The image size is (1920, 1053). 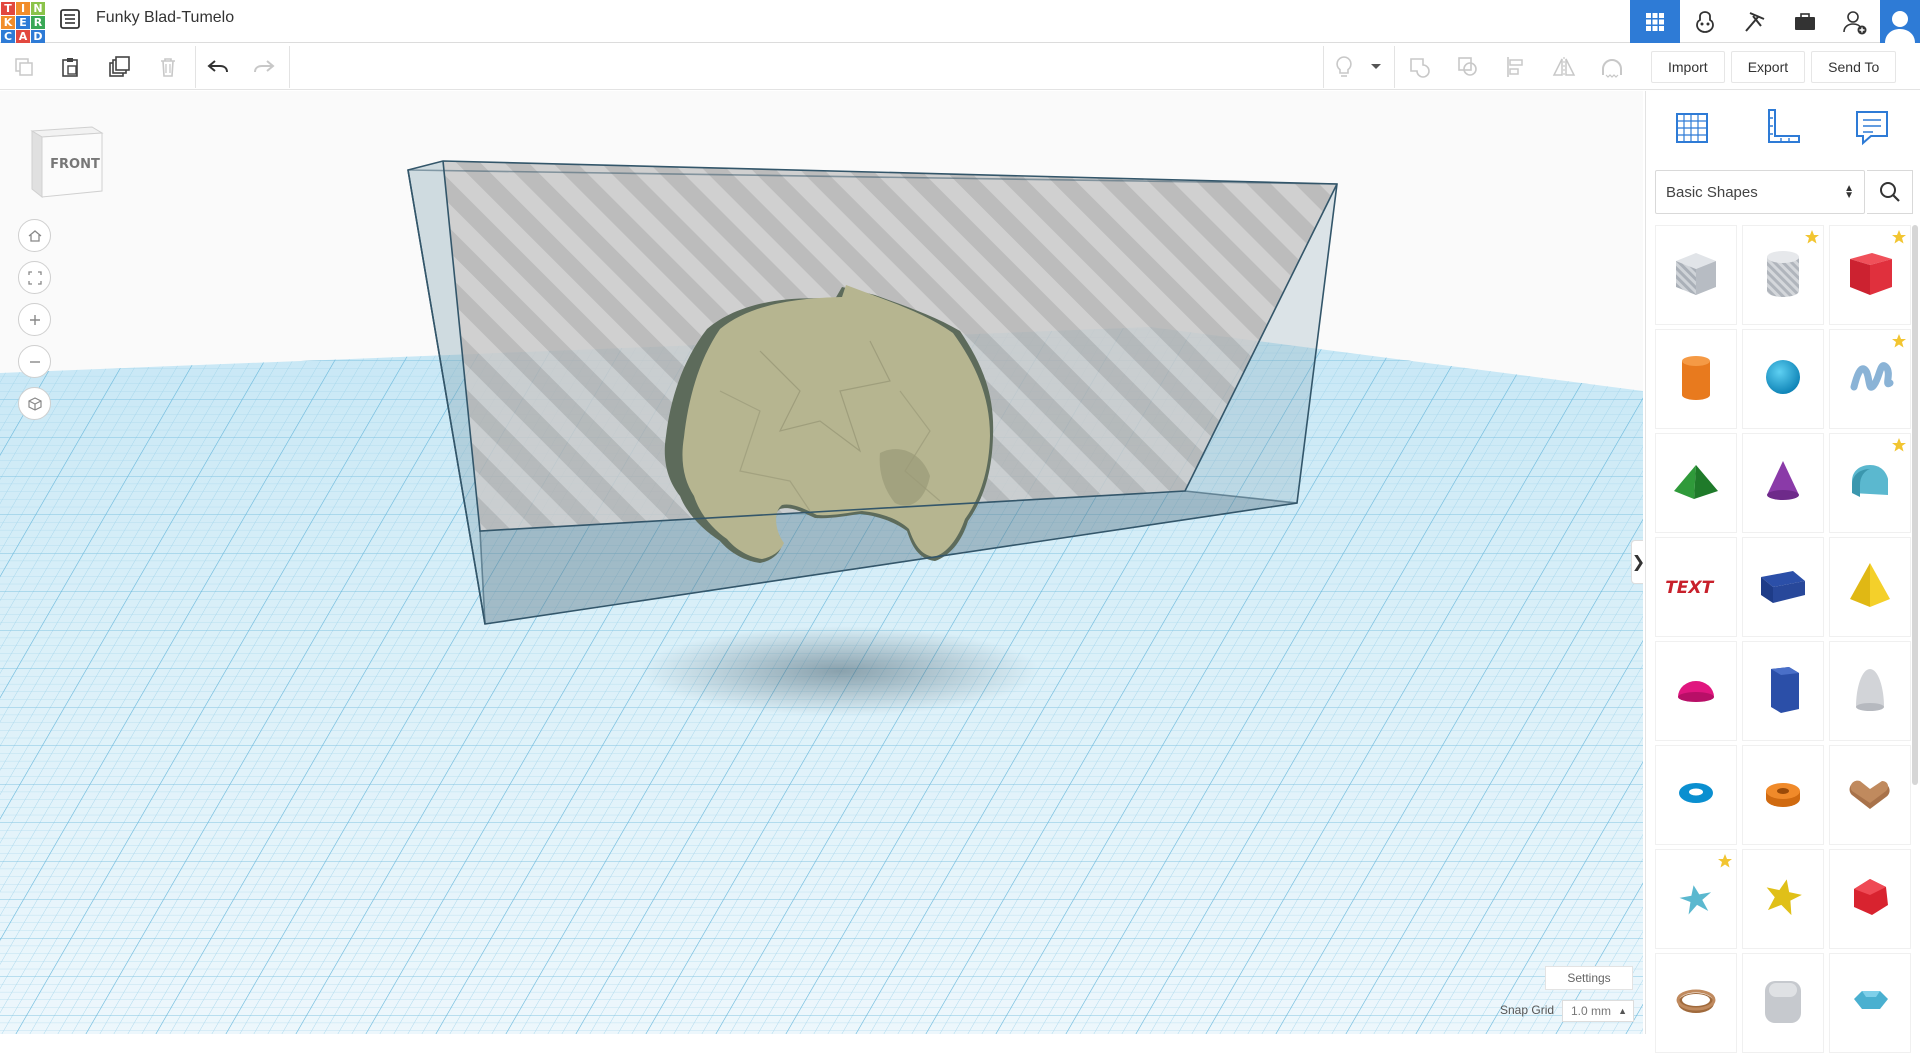 I want to click on star-yellow-icon, so click(x=1783, y=899).